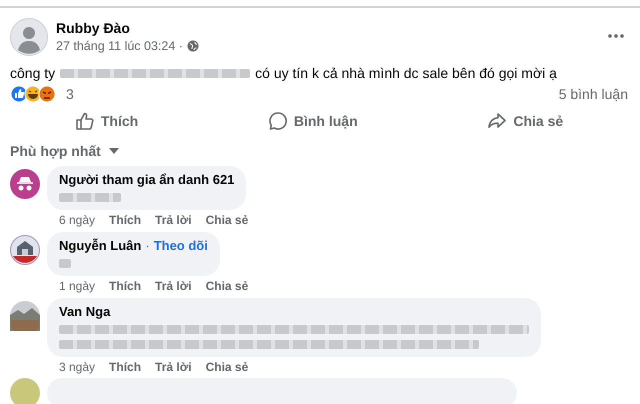 The width and height of the screenshot is (640, 404). I want to click on logo-avatar-icon, so click(25, 250).